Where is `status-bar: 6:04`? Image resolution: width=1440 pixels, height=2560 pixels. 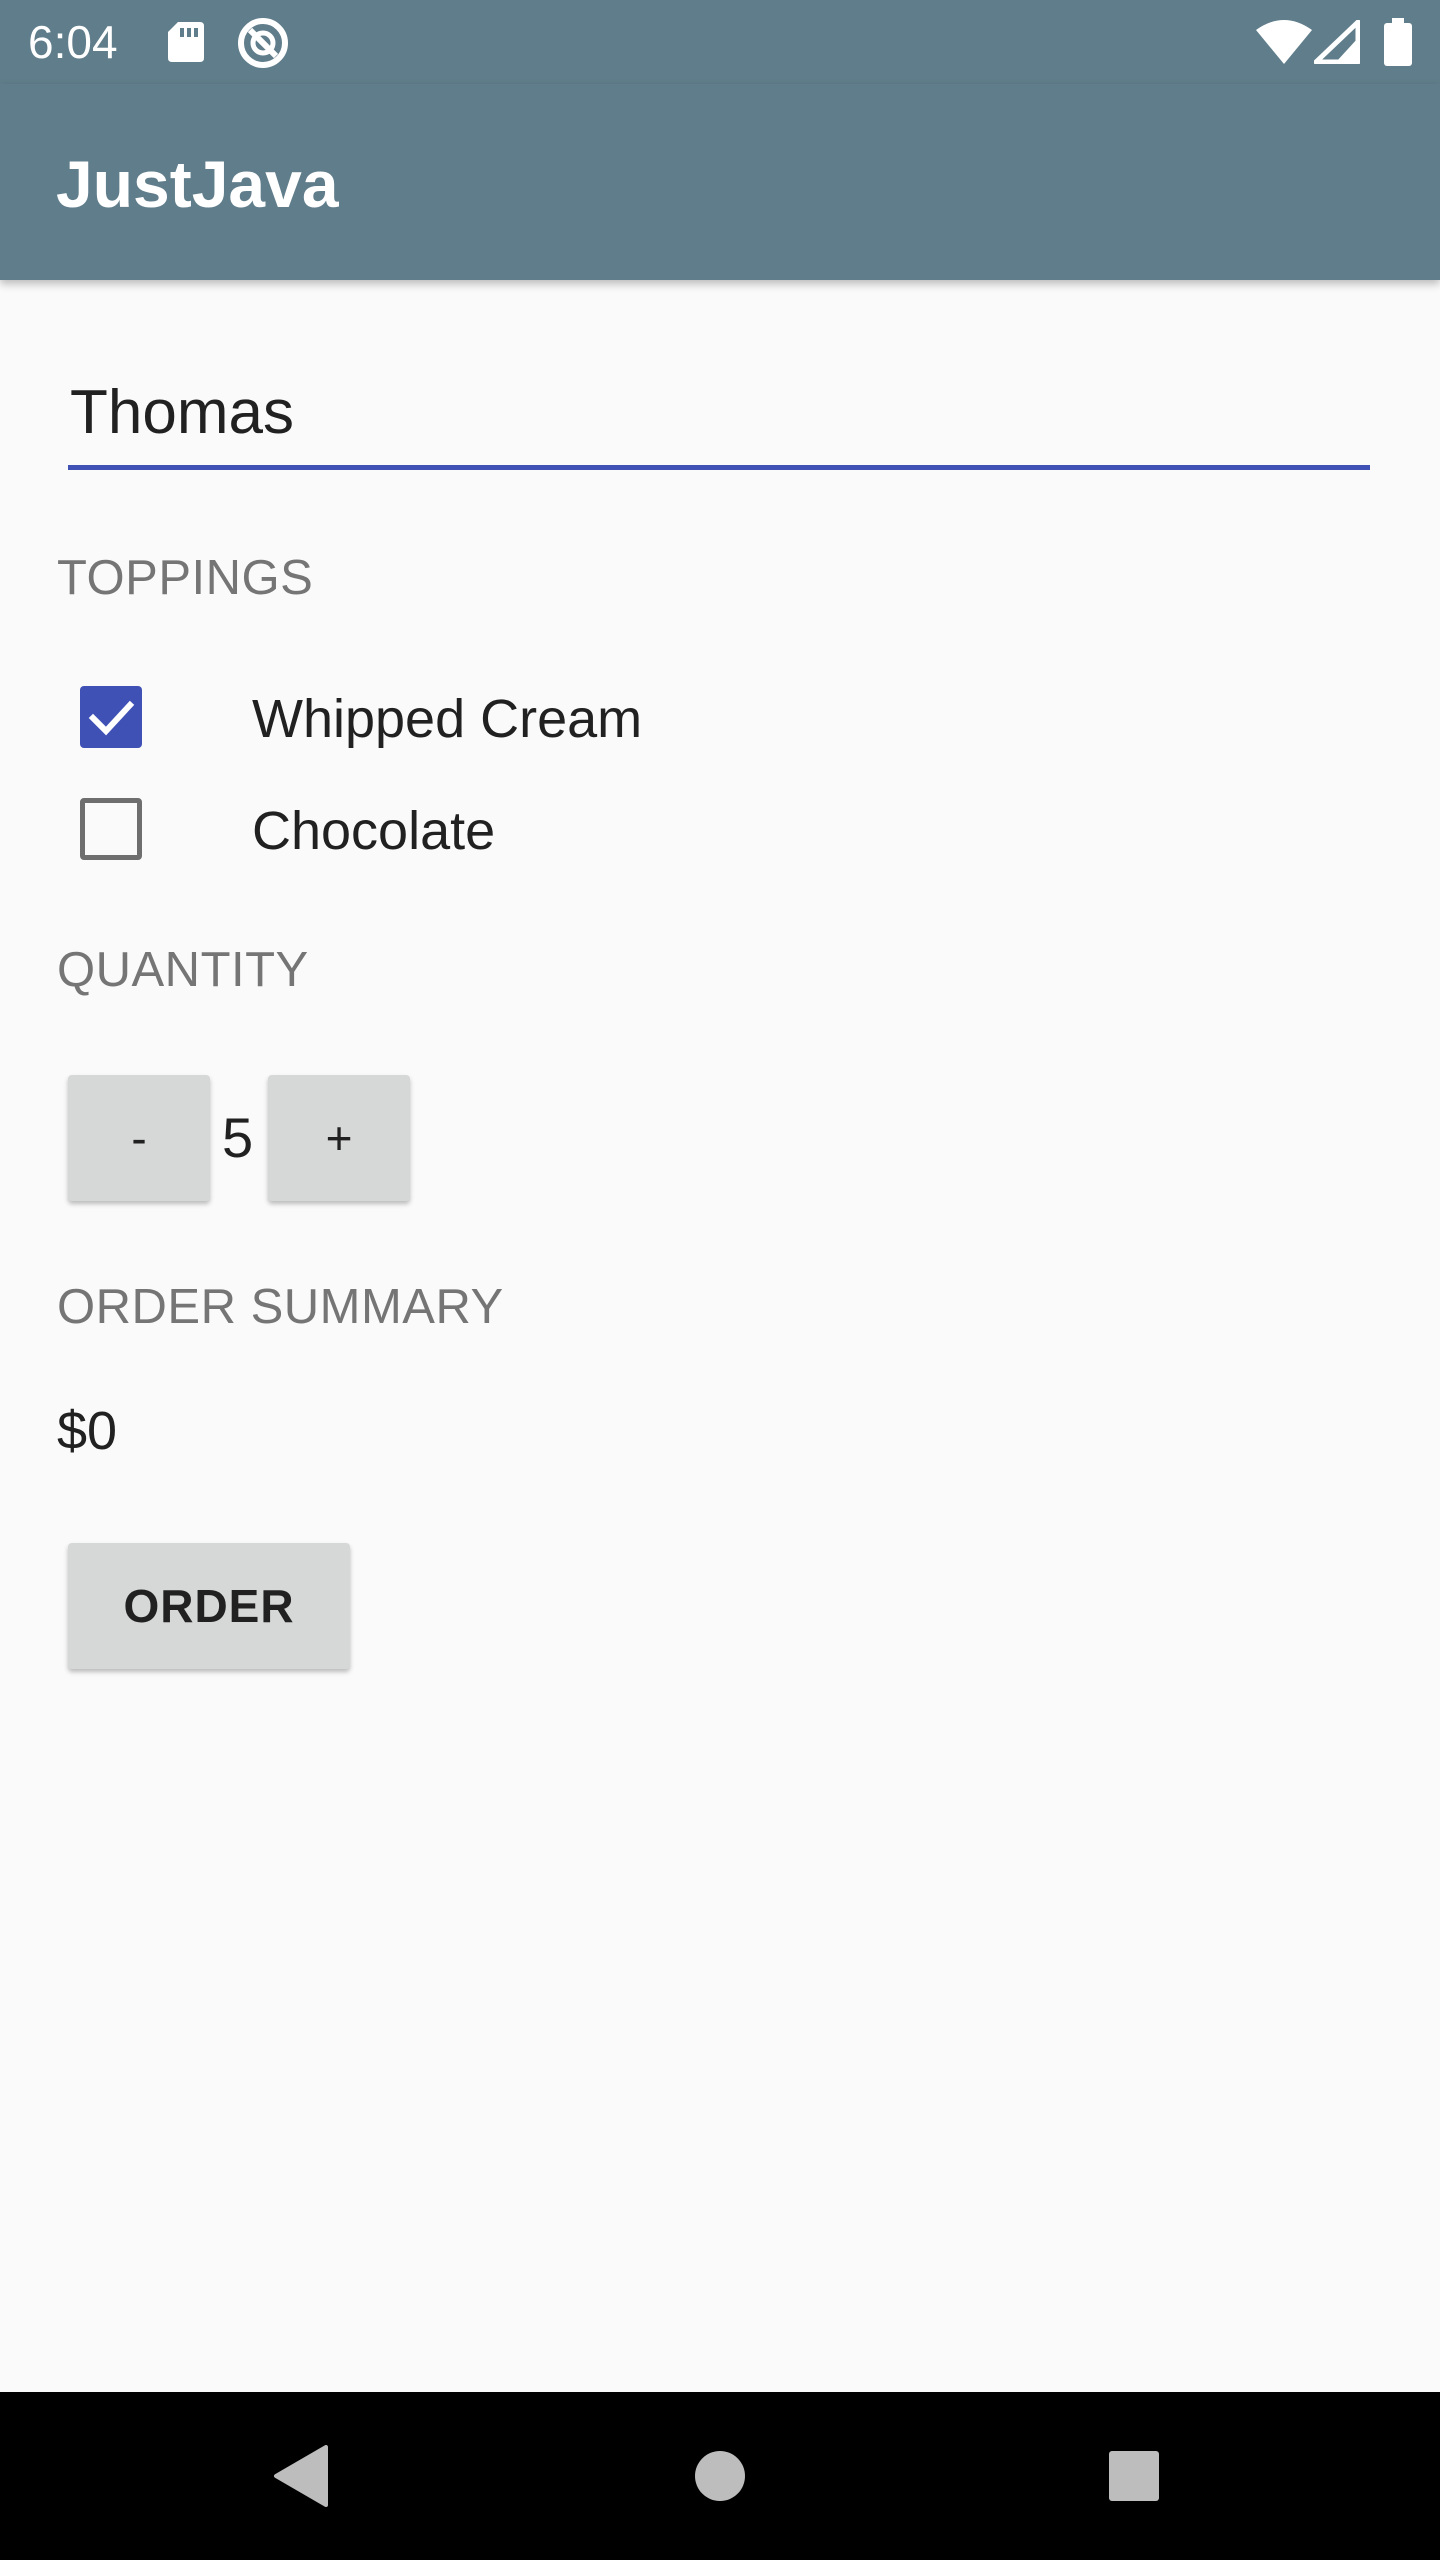
status-bar: 6:04 is located at coordinates (720, 42).